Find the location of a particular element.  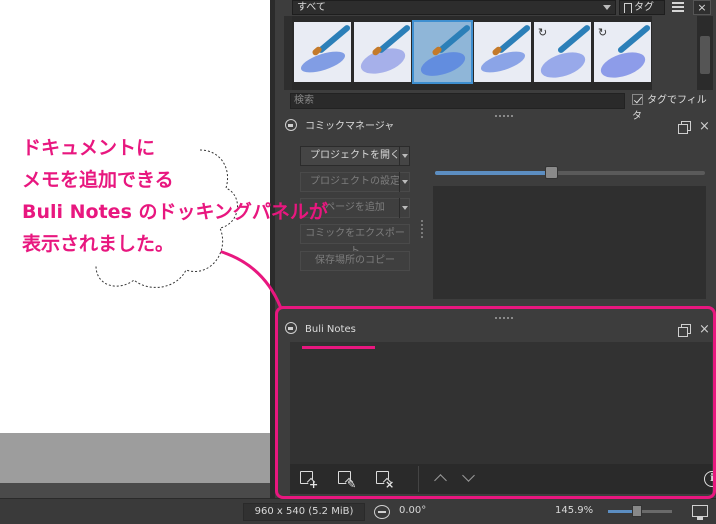

toolbar-divider is located at coordinates (418, 479).